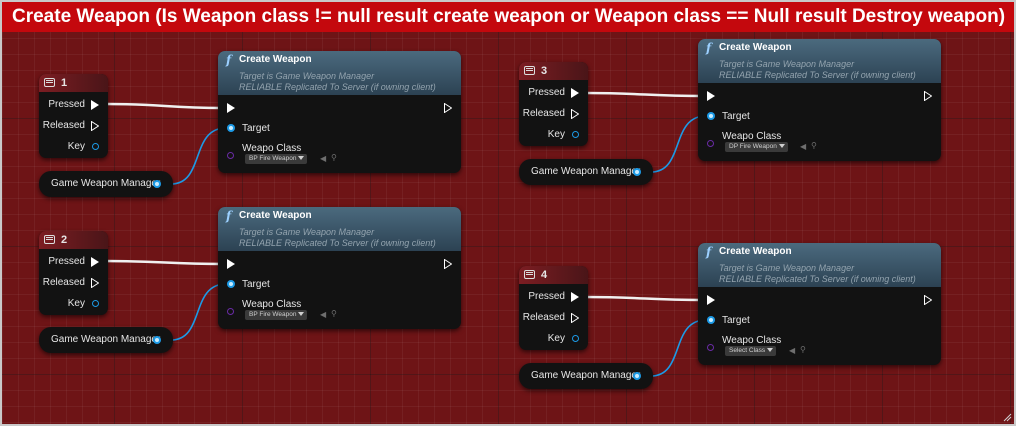  What do you see at coordinates (64, 83) in the screenshot?
I see `key-node-title: 1` at bounding box center [64, 83].